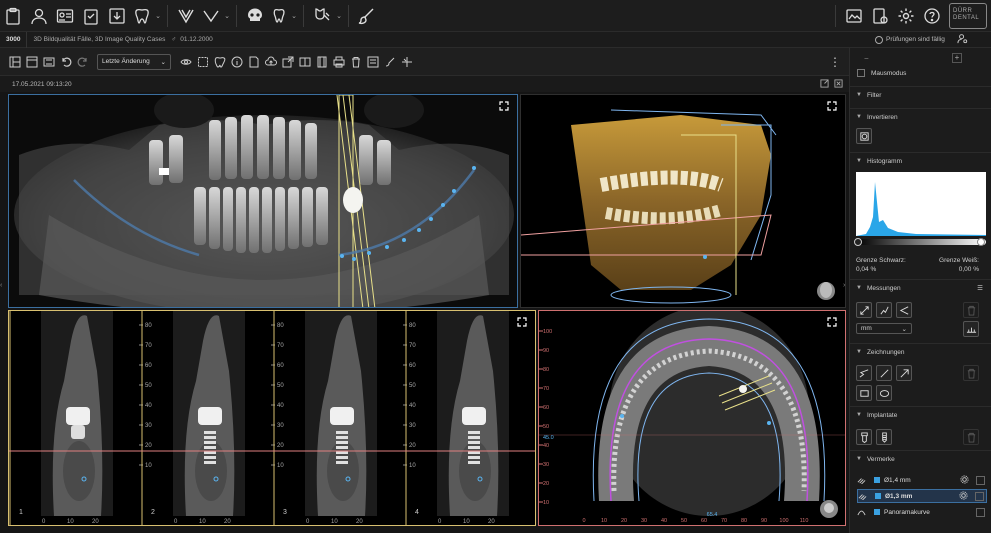  What do you see at coordinates (861, 73) in the screenshot?
I see `checkbox-box` at bounding box center [861, 73].